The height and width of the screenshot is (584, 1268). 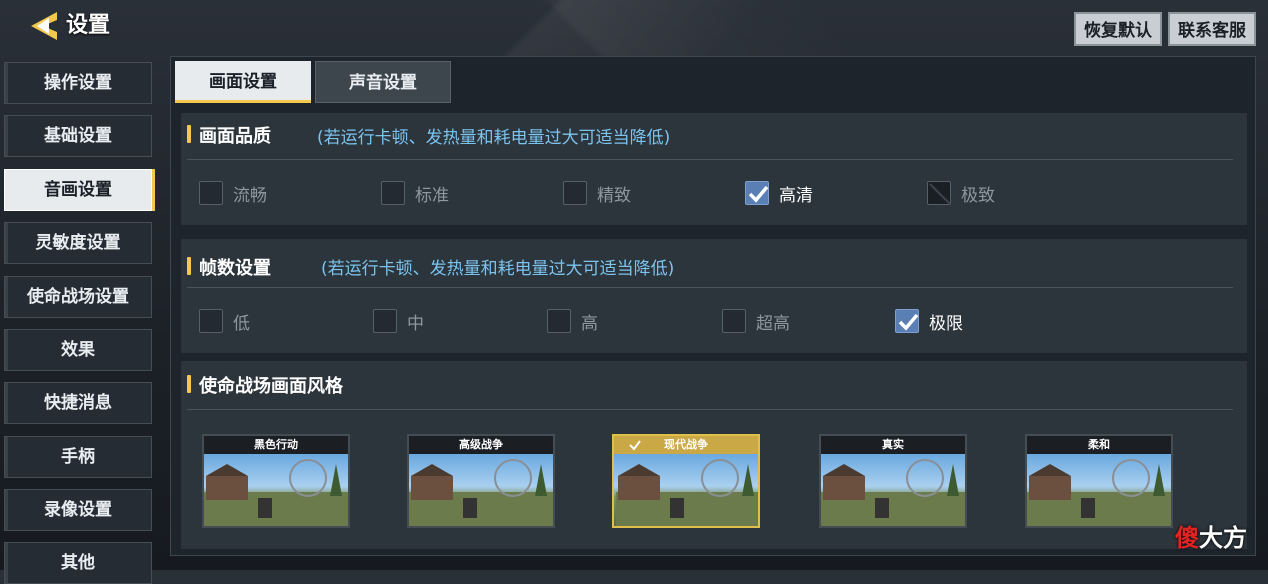 What do you see at coordinates (432, 195) in the screenshot?
I see `option-label: 标准` at bounding box center [432, 195].